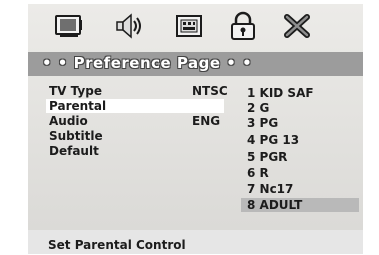 The image size is (379, 255). Describe the element at coordinates (75, 91) in the screenshot. I see `menu-item-label: TV Type` at that location.